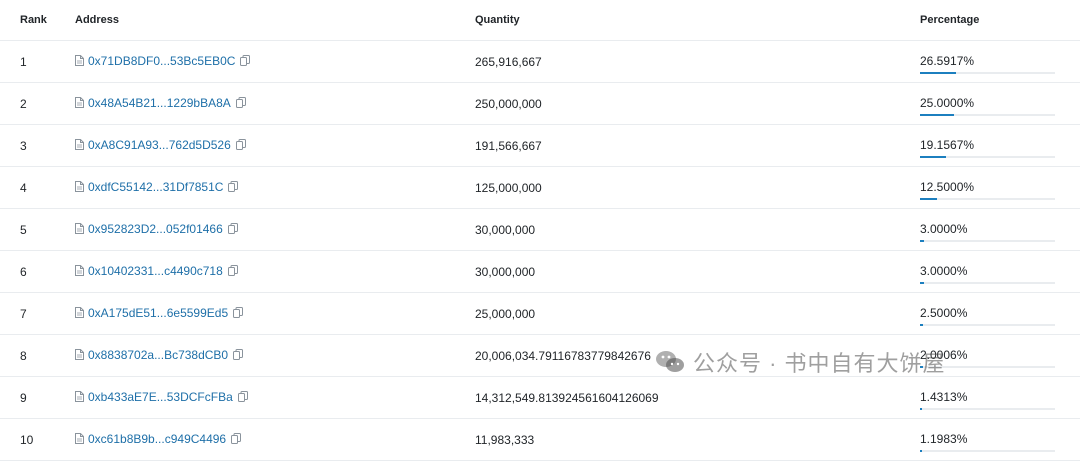 Image resolution: width=1080 pixels, height=461 pixels. Describe the element at coordinates (697, 145) in the screenshot. I see `quantity-cell: 191,566,667` at that location.